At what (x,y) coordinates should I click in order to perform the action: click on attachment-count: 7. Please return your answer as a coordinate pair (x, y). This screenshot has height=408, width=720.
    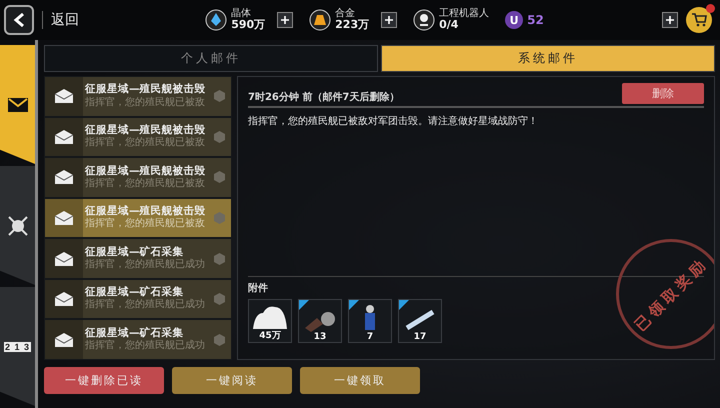
    Looking at the image, I should click on (370, 337).